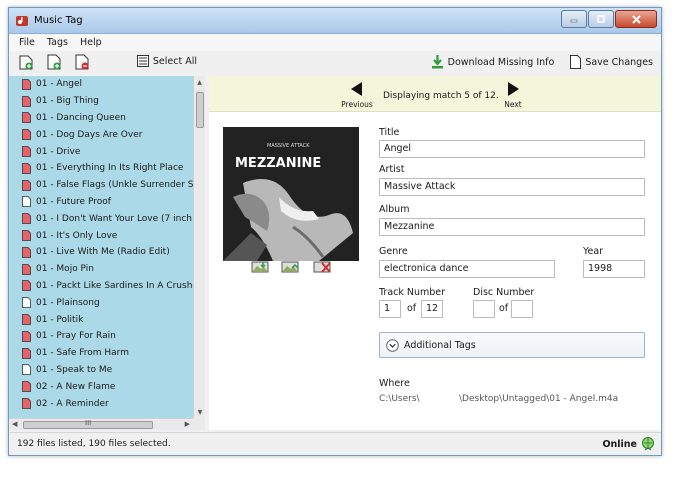 The height and width of the screenshot is (486, 676). What do you see at coordinates (513, 89) in the screenshot?
I see `arrow-right-icon` at bounding box center [513, 89].